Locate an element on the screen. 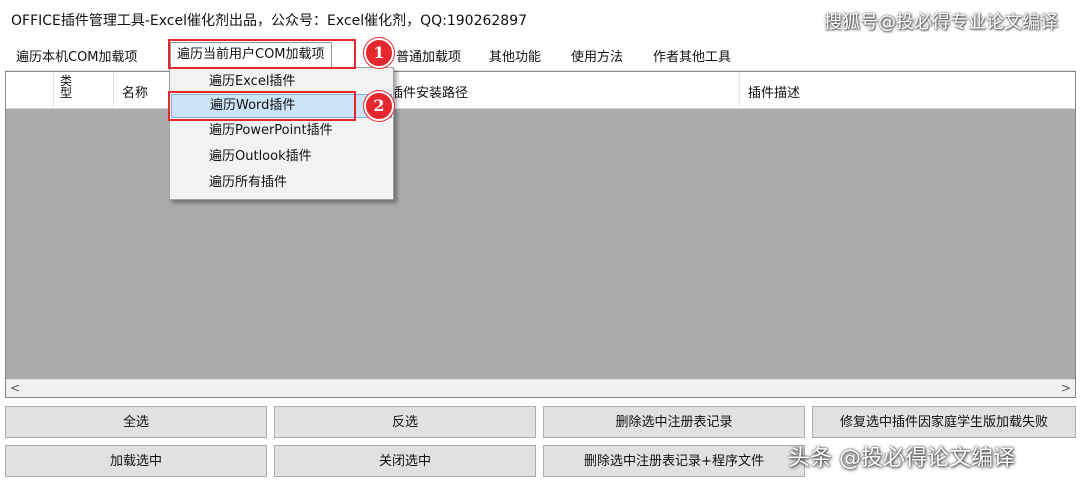 This screenshot has height=483, width=1080. menu-usage: 使用方法 is located at coordinates (597, 55).